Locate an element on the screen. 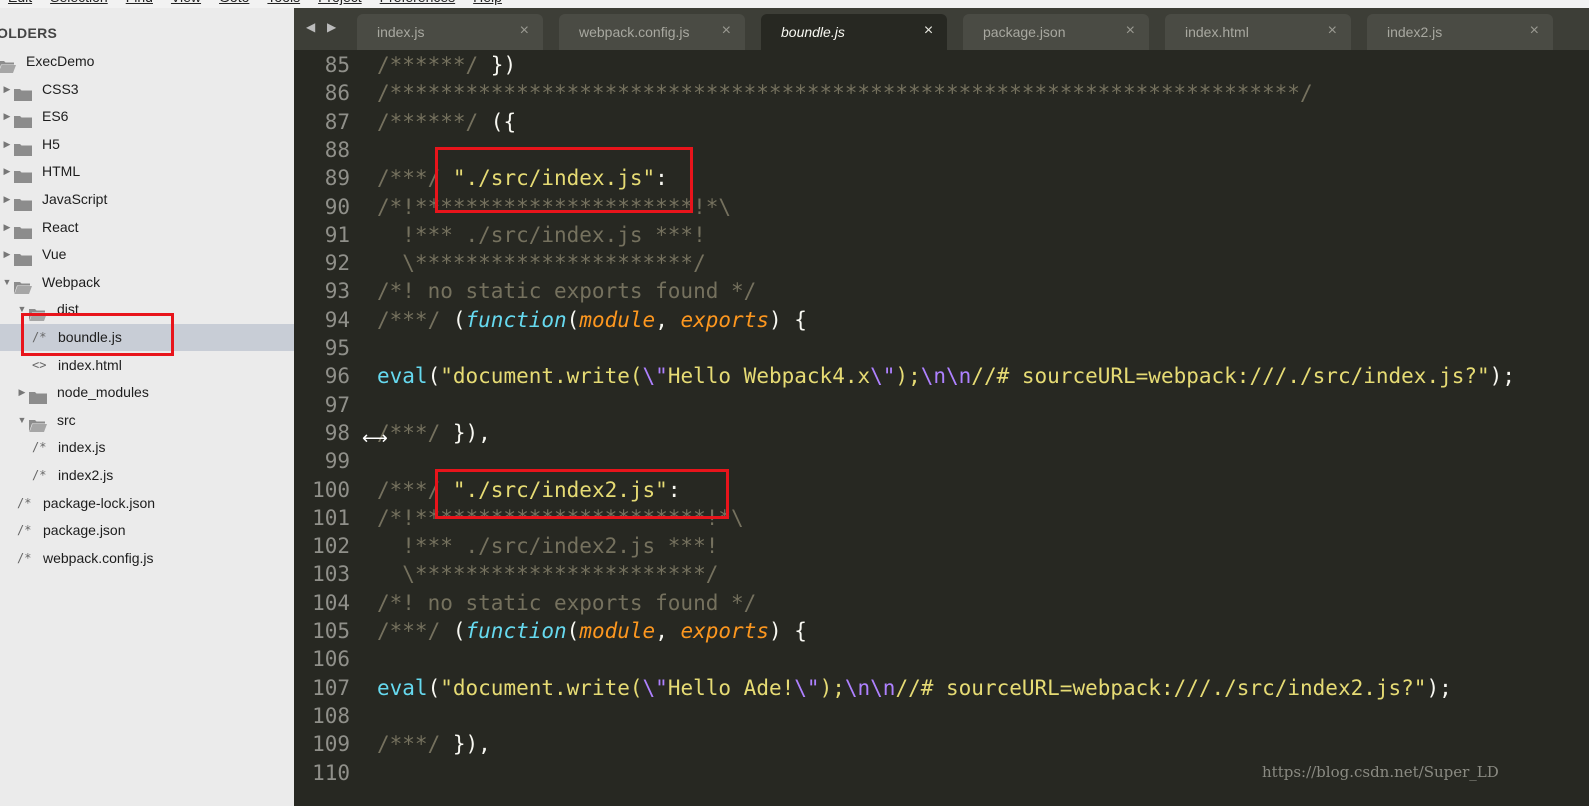 This screenshot has width=1589, height=806. tab-index-js: index.js × is located at coordinates (450, 32).